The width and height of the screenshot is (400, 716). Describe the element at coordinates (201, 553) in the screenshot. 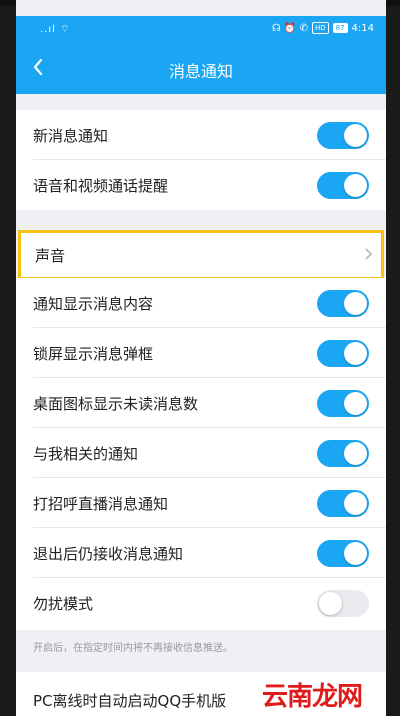

I see `setting-row-receive-after-logout: 退出后仍接收消息通知` at that location.